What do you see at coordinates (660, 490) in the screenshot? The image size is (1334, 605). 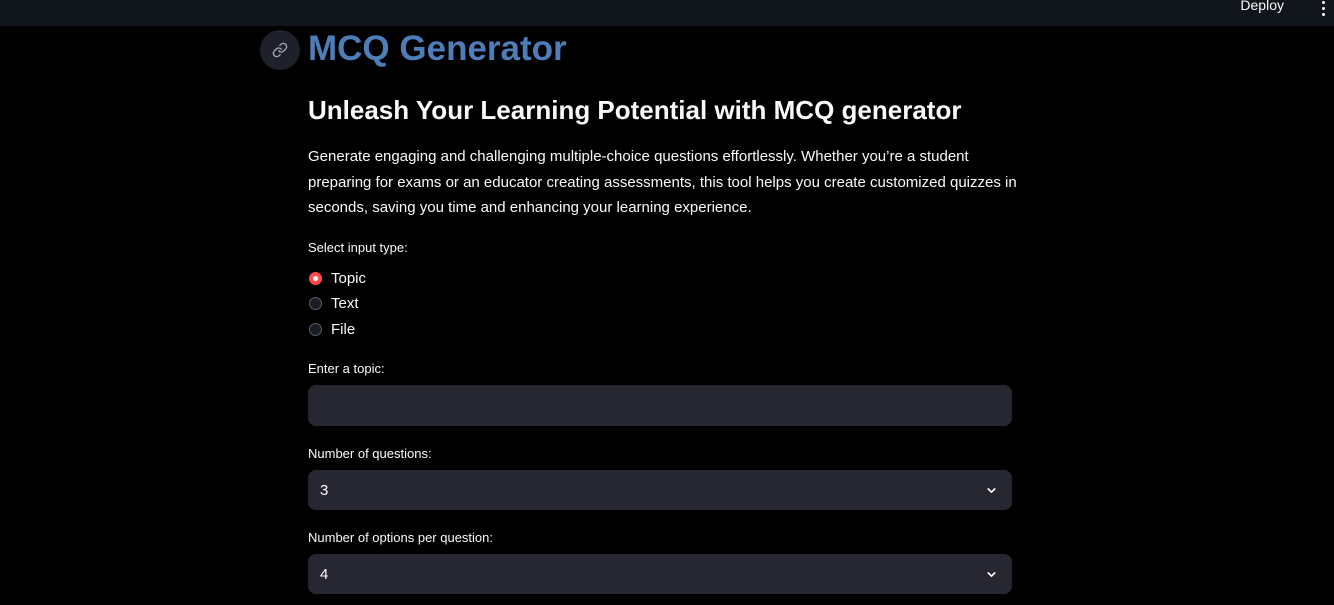 I see `num-questions-select: 3` at bounding box center [660, 490].